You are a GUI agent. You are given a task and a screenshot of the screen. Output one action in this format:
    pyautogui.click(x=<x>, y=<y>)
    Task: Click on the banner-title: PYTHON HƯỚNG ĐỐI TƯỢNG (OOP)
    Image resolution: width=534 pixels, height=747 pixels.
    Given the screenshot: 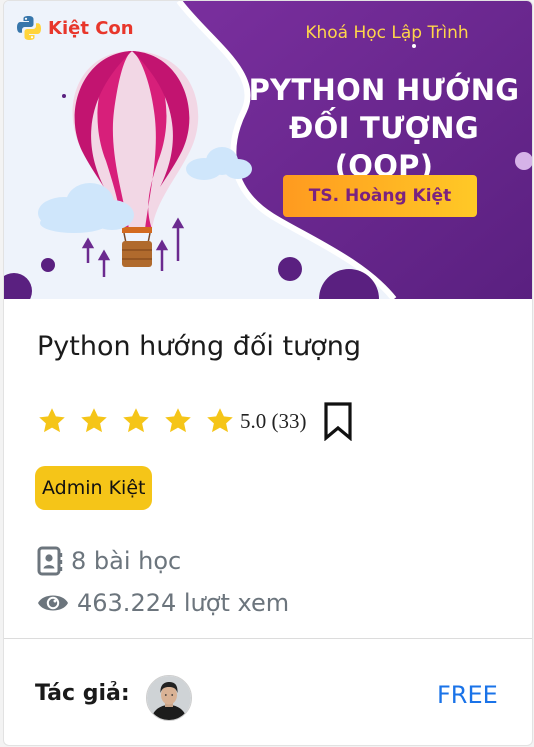 What is the action you would take?
    pyautogui.click(x=384, y=128)
    